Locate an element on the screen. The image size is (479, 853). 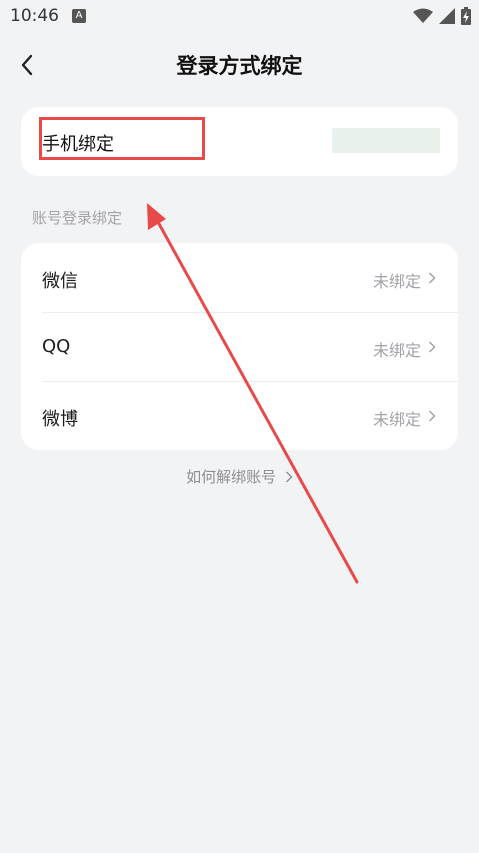
account-name: 微博 is located at coordinates (60, 419).